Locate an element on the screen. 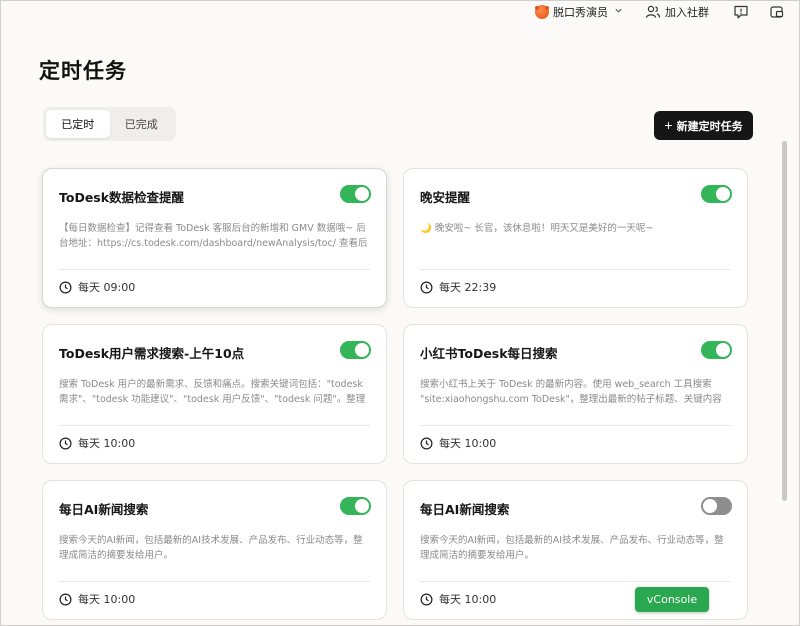  task-time: 每天 09:00 is located at coordinates (107, 287).